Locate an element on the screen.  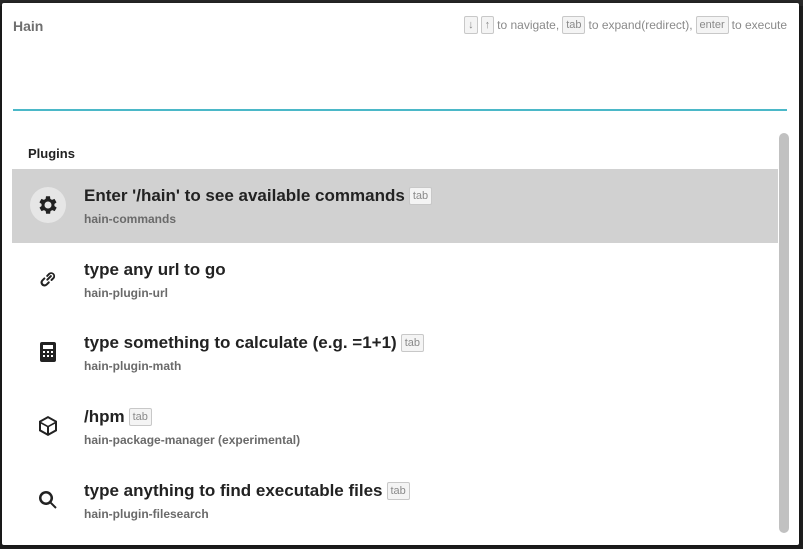
result-title: /hpm tab is located at coordinates (118, 417).